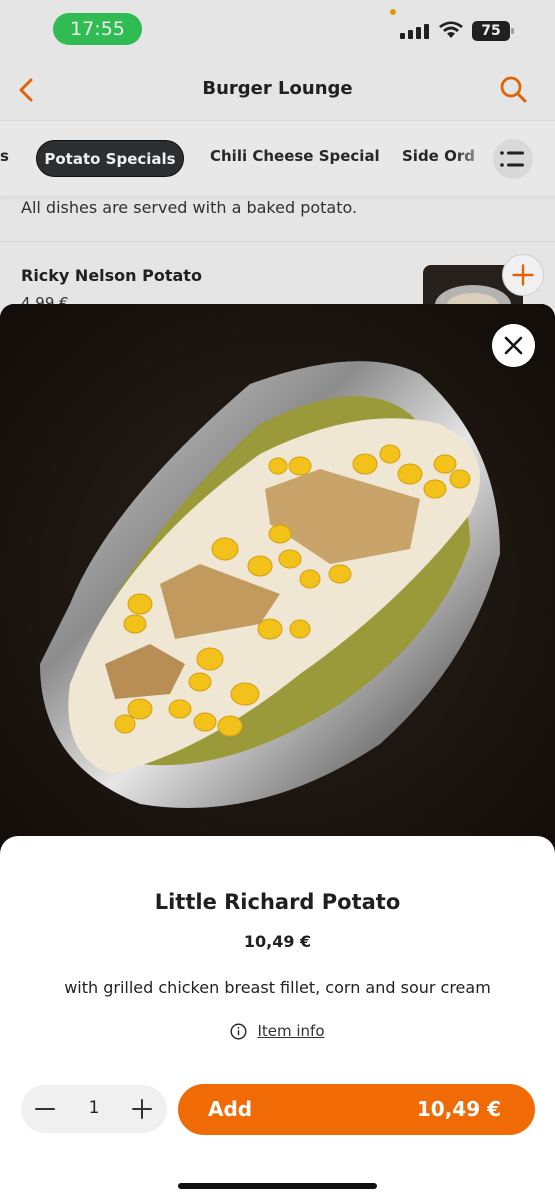 This screenshot has width=555, height=1200. Describe the element at coordinates (45, 299) in the screenshot. I see `menu-item-price: 4,99 €` at that location.